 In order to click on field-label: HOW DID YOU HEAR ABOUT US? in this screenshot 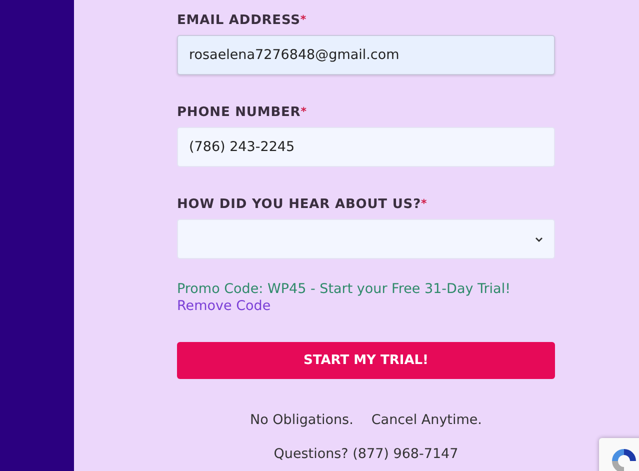, I will do `click(299, 204)`.